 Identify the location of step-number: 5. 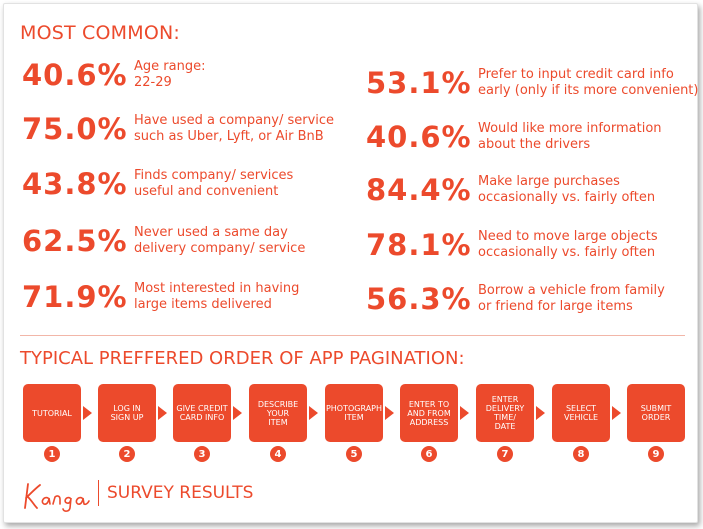
(354, 454).